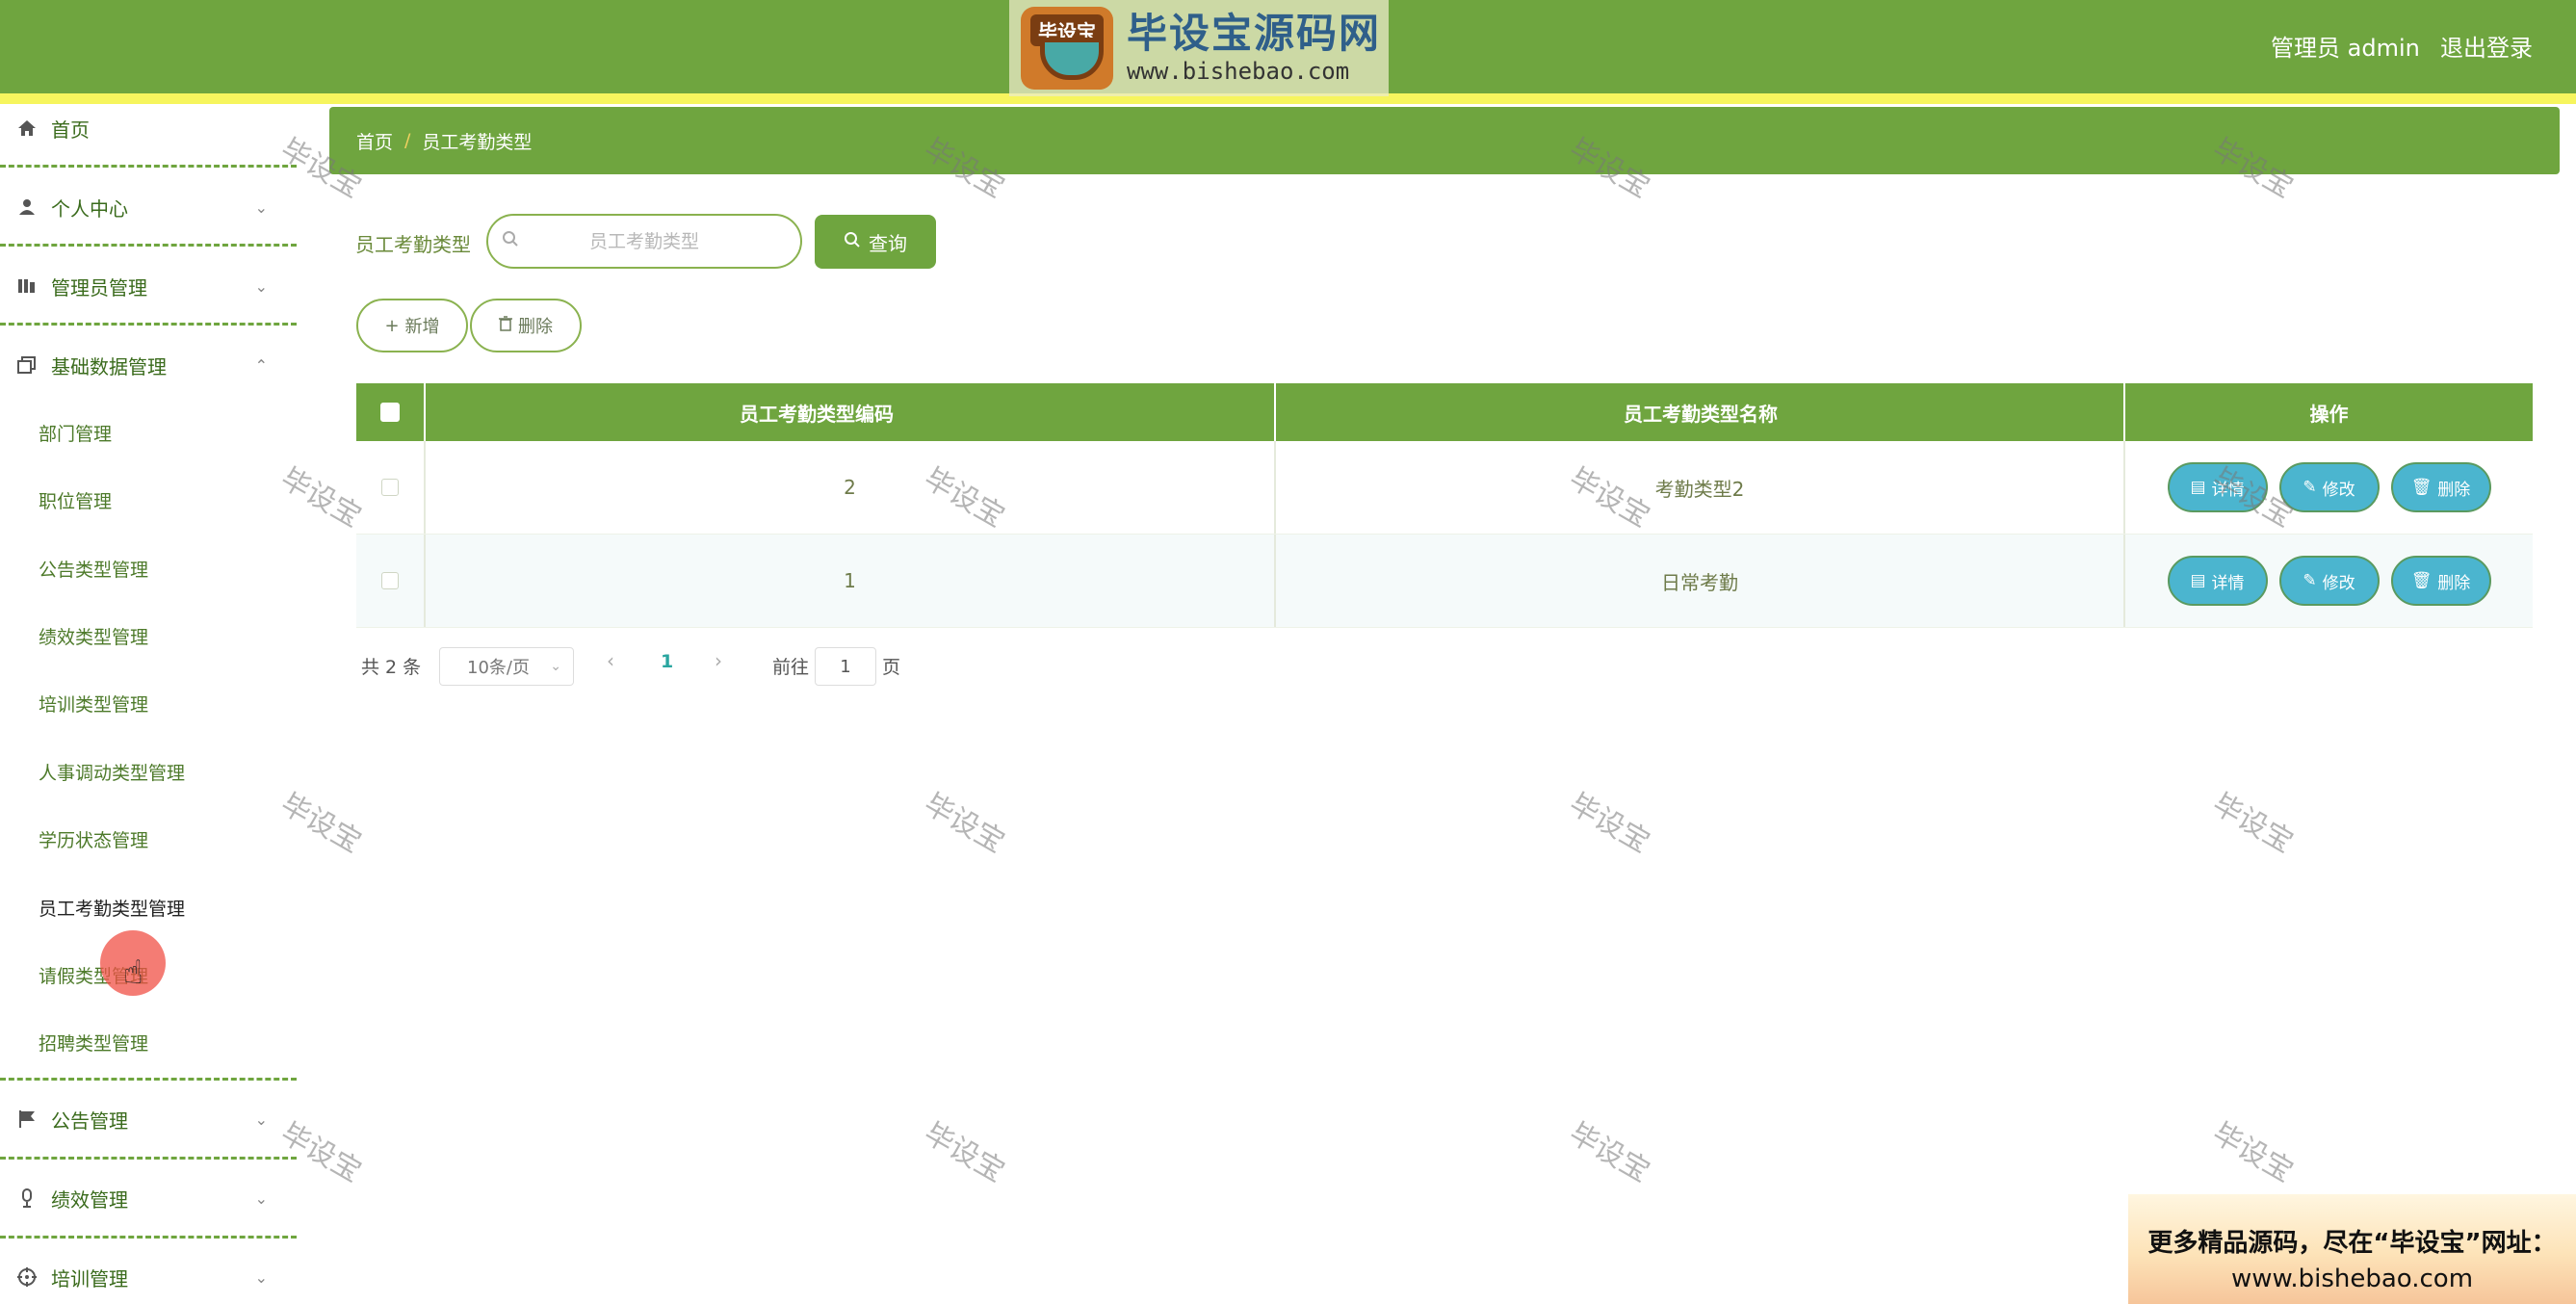 This screenshot has height=1304, width=2576. I want to click on sidebar-item-basic-data-management: 基础数据管理 ⌃, so click(148, 365).